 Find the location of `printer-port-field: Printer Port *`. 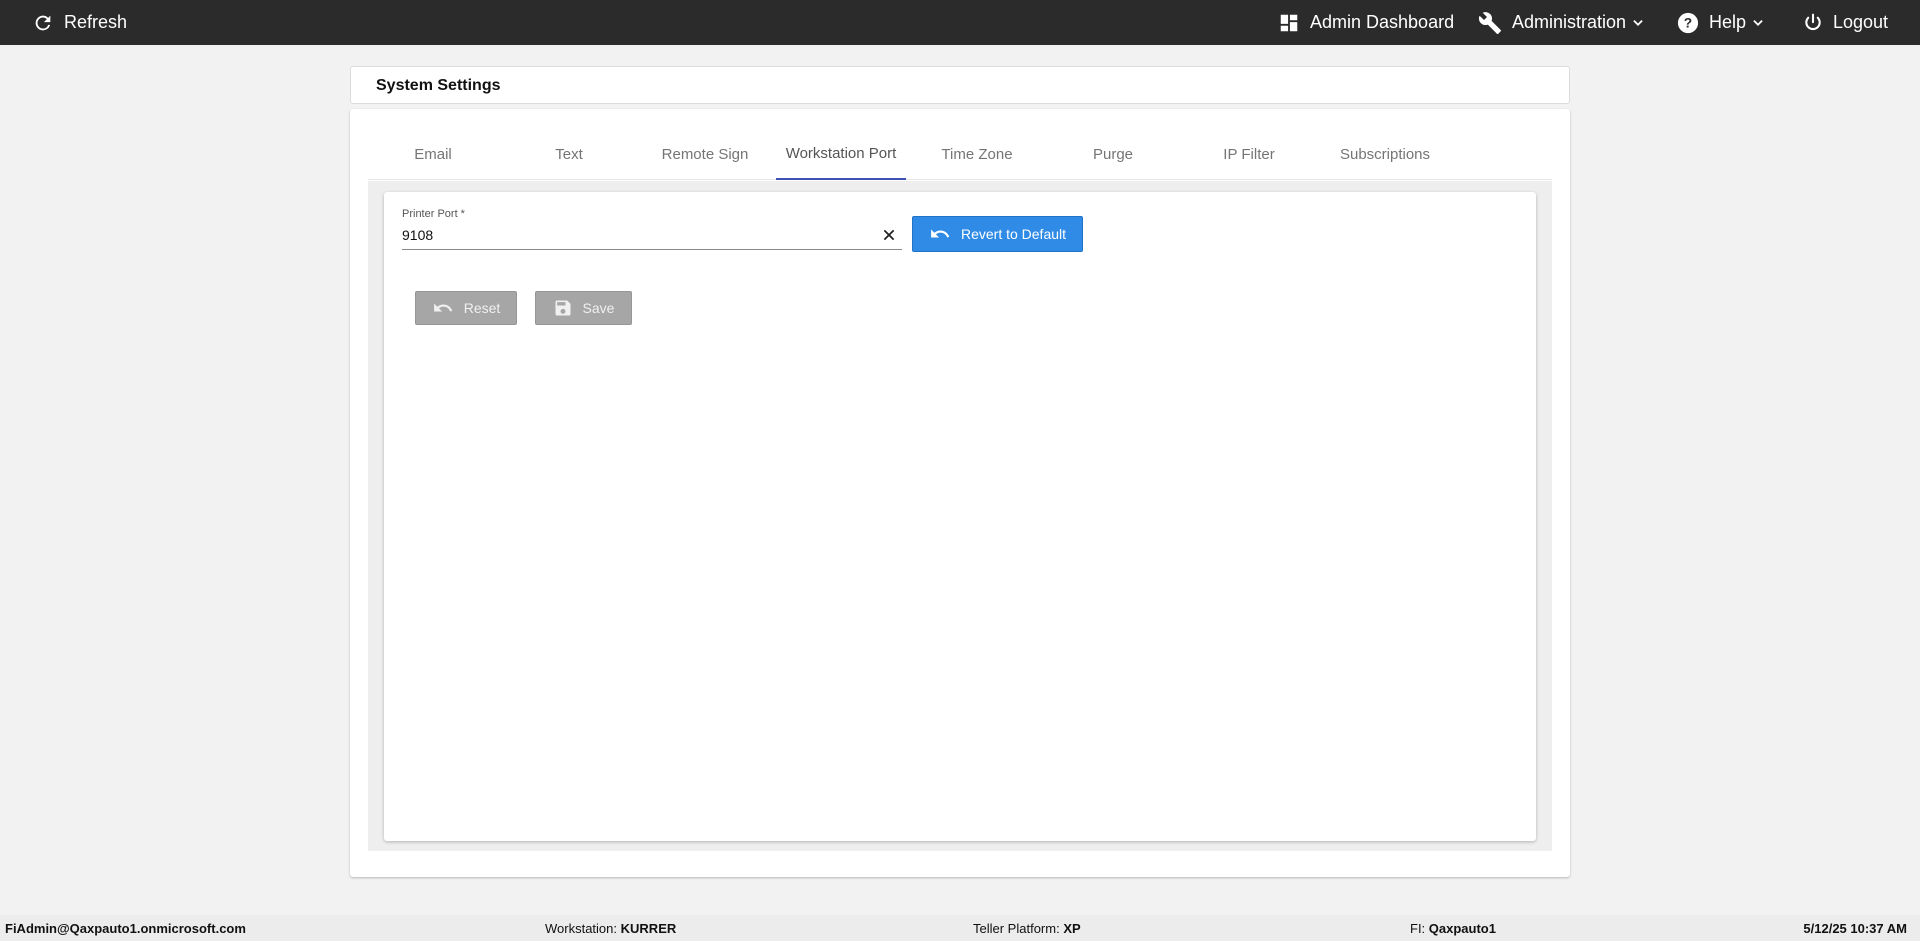

printer-port-field: Printer Port * is located at coordinates (652, 229).